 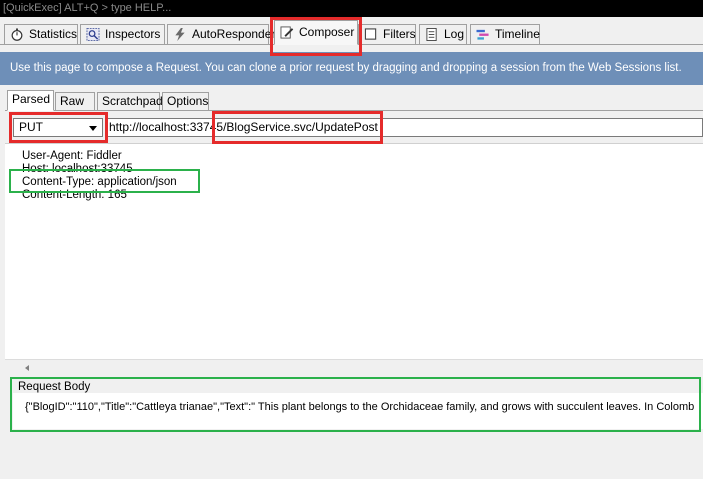 I want to click on tab-autoresponder: AutoResponder, so click(x=221, y=34).